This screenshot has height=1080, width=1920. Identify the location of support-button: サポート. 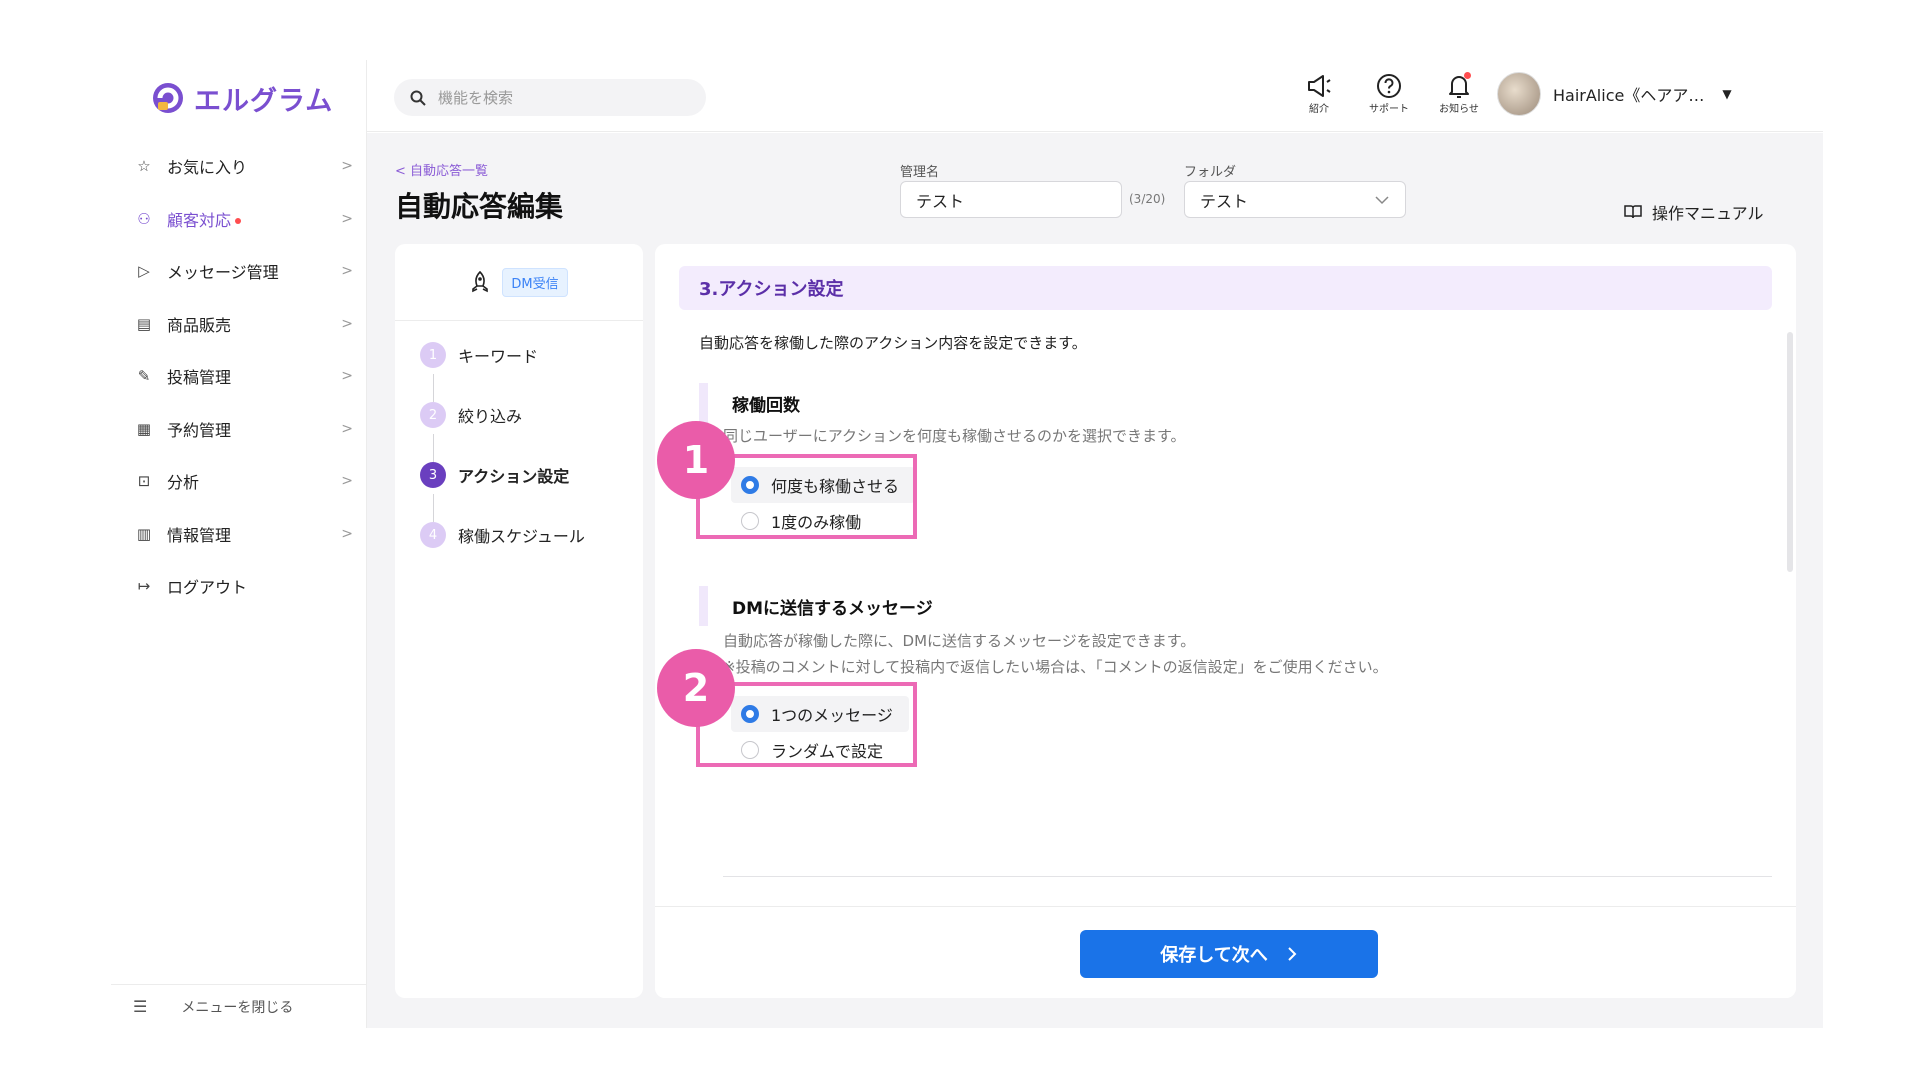
(1389, 93).